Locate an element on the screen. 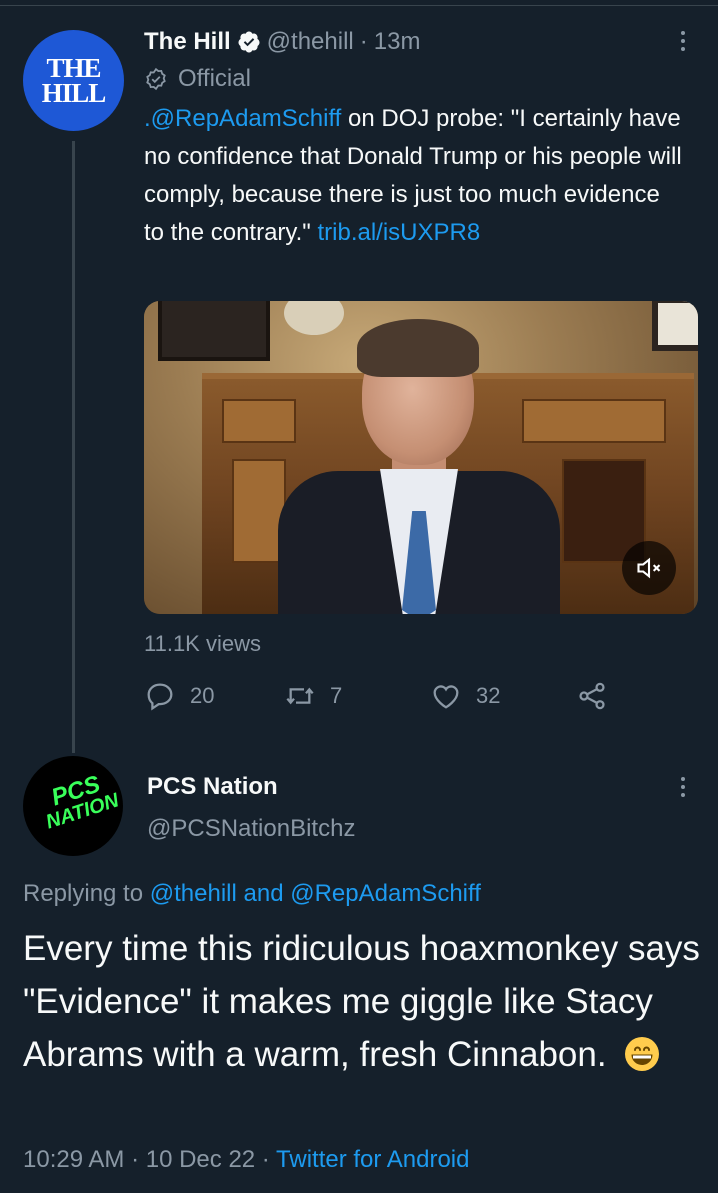  share-button is located at coordinates (599, 696).